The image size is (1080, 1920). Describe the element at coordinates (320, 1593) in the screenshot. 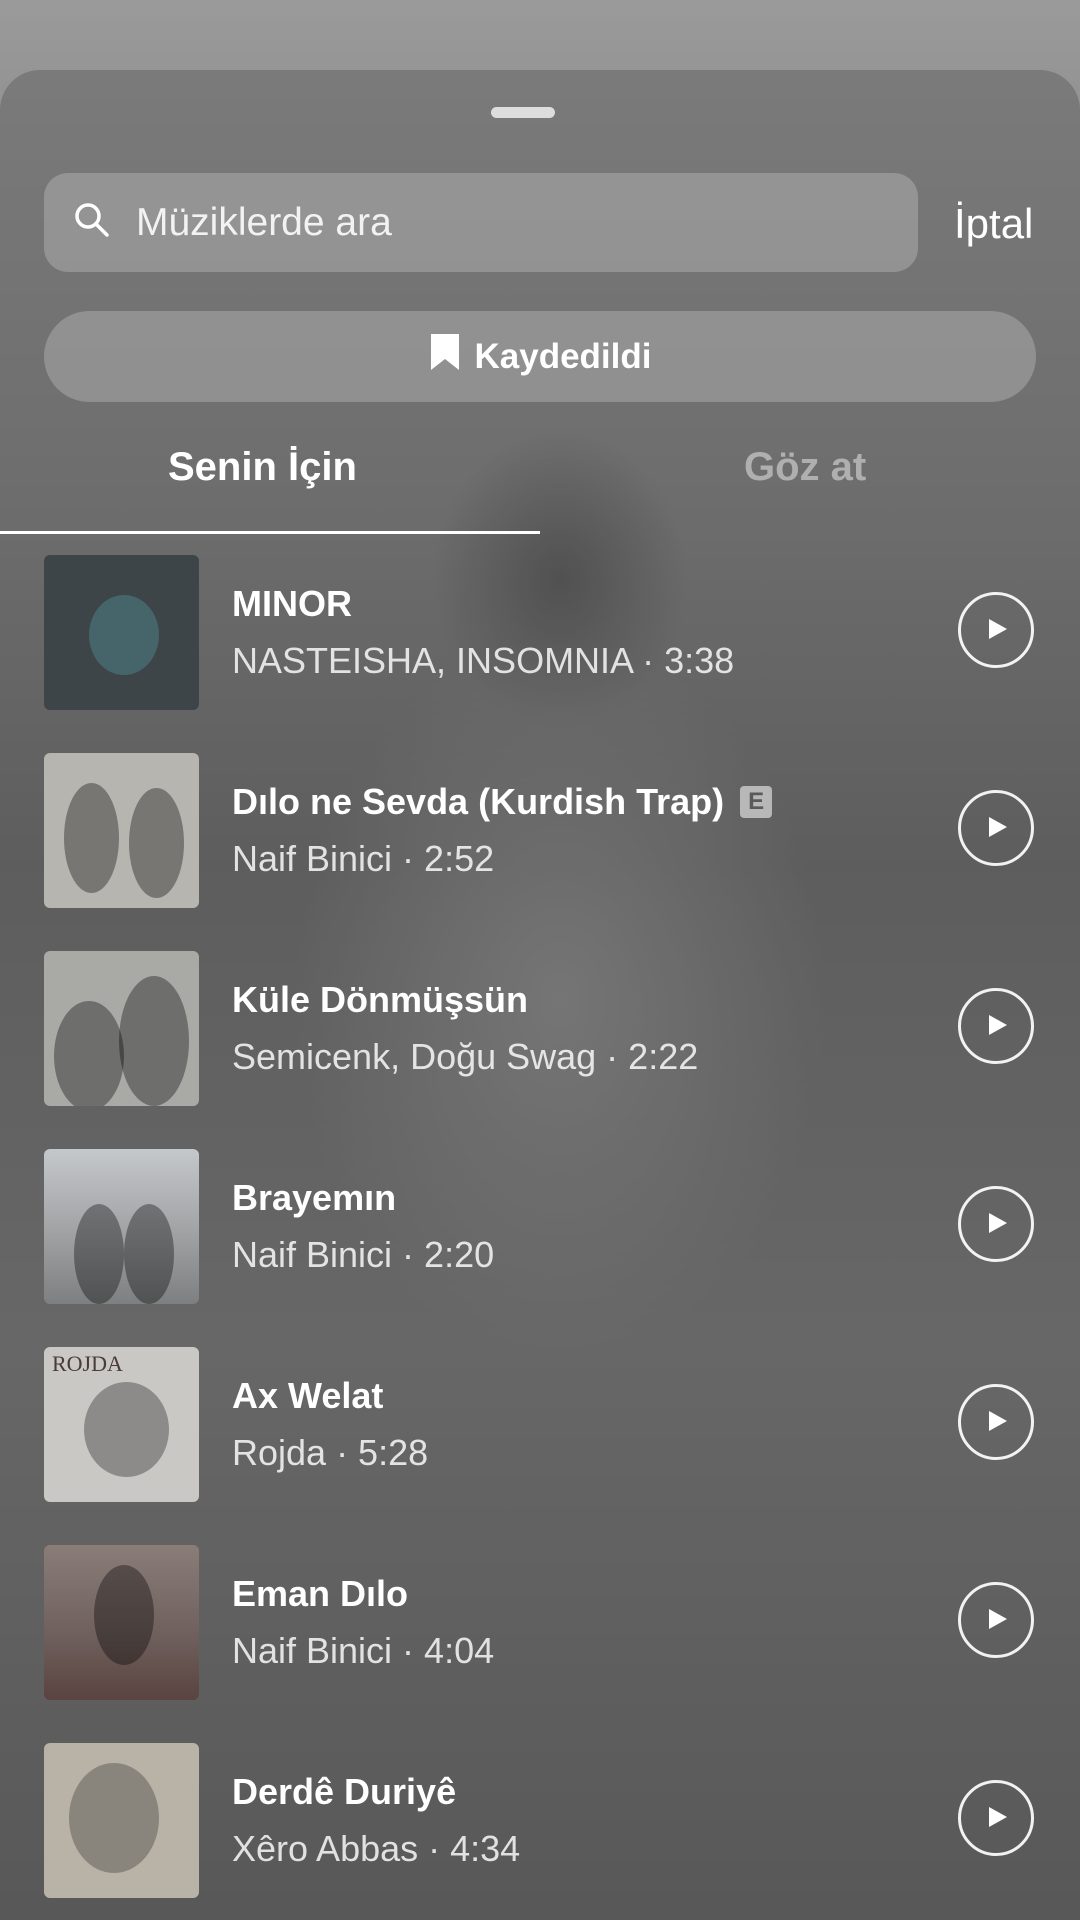

I see `track-title: Eman Dılo` at that location.